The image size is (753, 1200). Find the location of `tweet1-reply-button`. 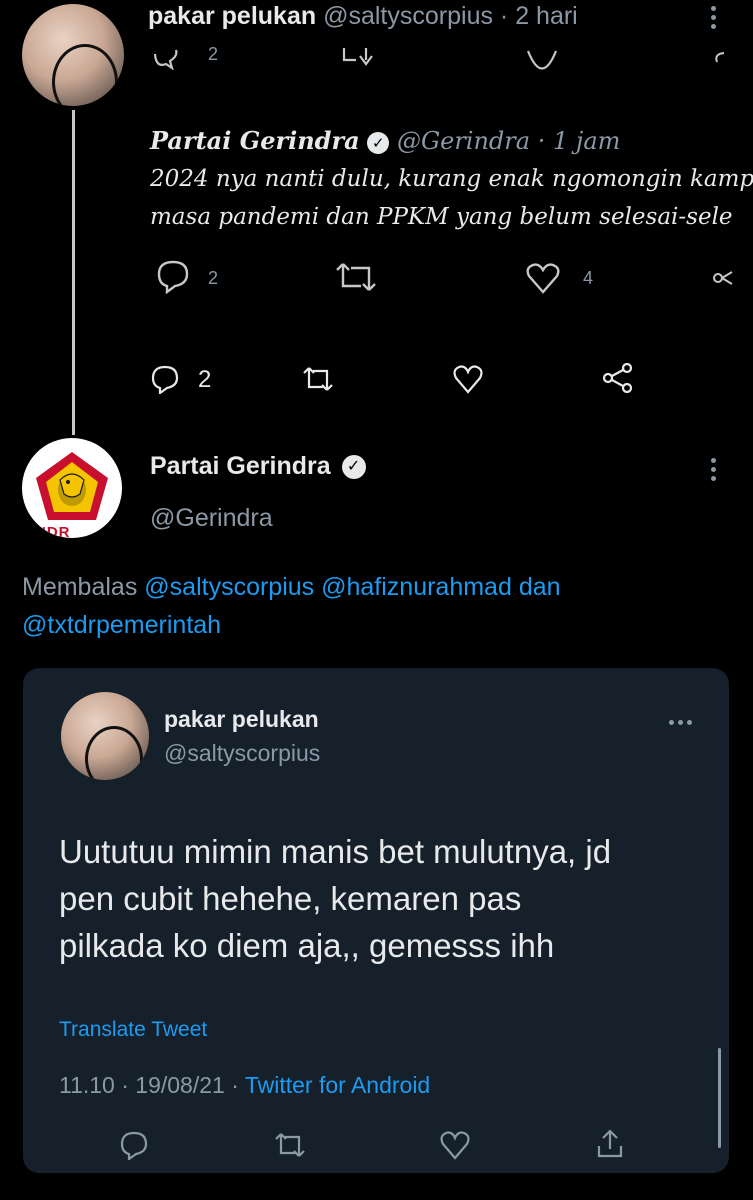

tweet1-reply-button is located at coordinates (165, 379).